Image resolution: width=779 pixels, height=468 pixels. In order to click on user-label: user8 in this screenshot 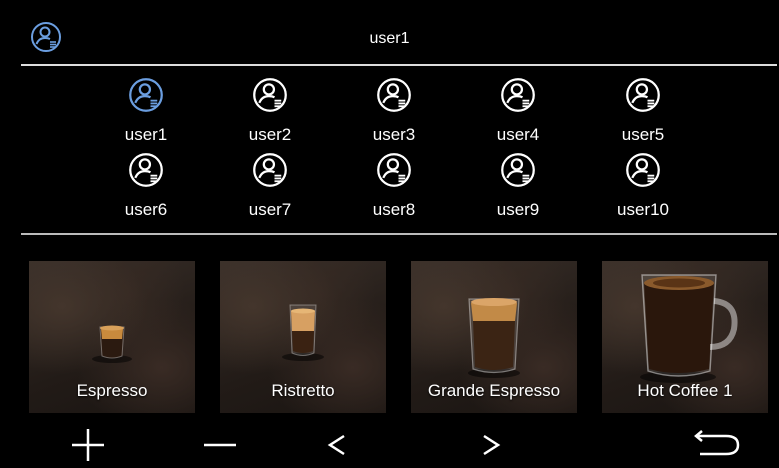, I will do `click(394, 209)`.